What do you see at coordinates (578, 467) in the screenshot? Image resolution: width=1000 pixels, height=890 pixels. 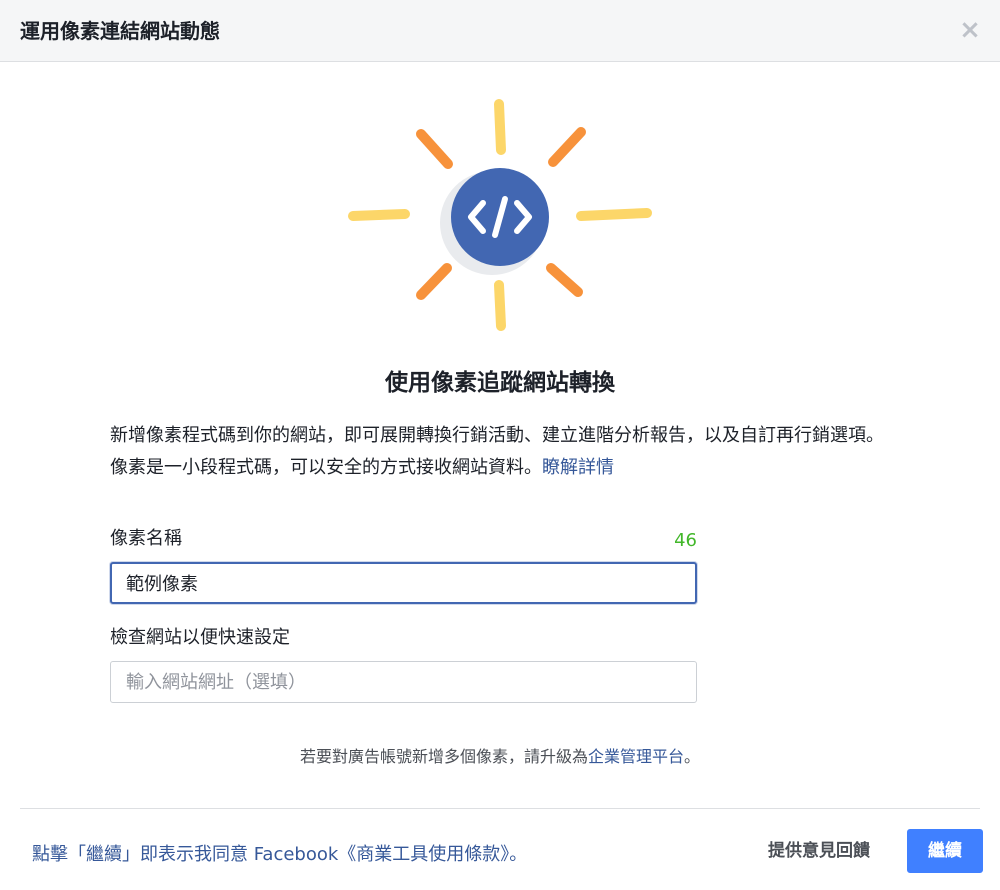 I see `learn-more-link: 瞭解詳情` at bounding box center [578, 467].